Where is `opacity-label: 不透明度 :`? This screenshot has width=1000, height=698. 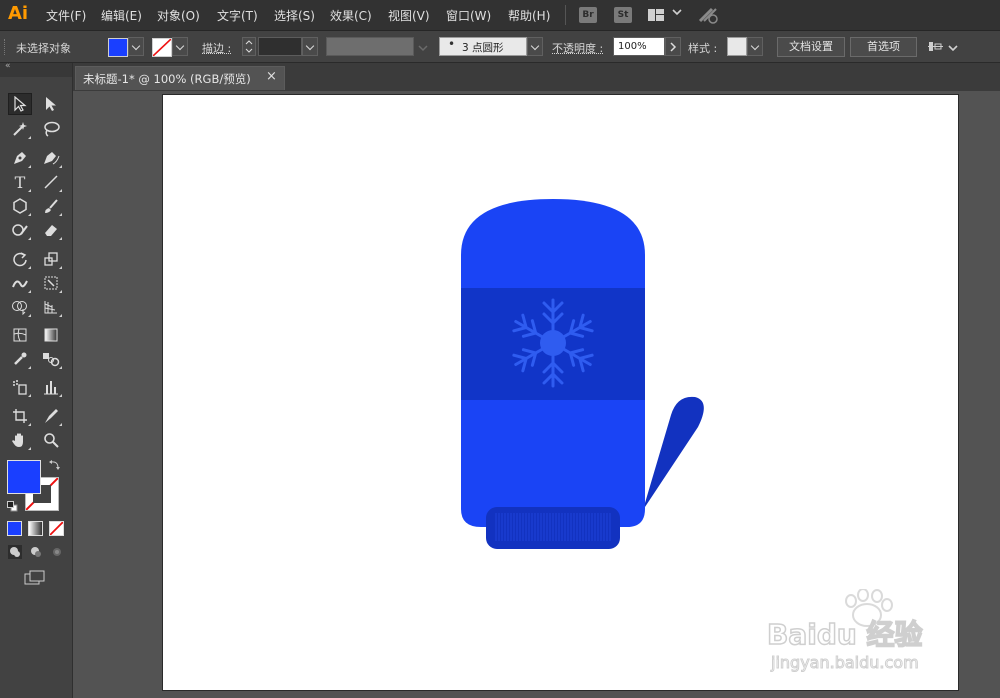 opacity-label: 不透明度 : is located at coordinates (577, 48).